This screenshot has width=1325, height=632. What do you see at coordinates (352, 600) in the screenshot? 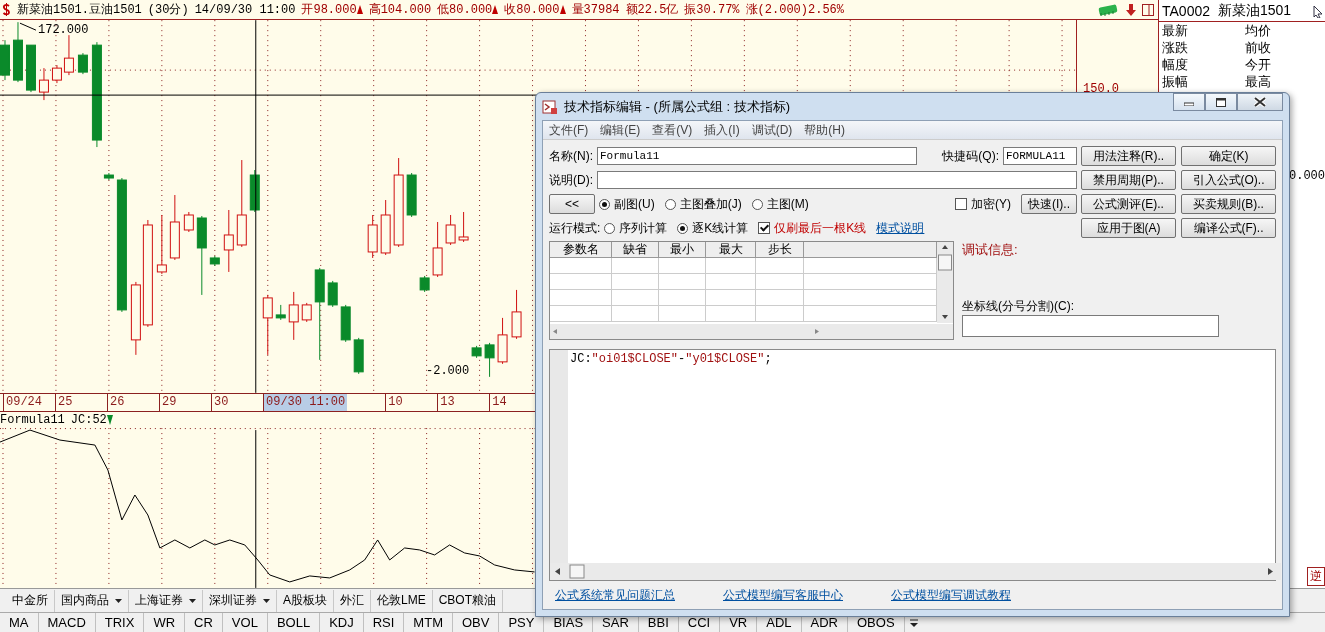
I see `market-tab: 外汇` at bounding box center [352, 600].